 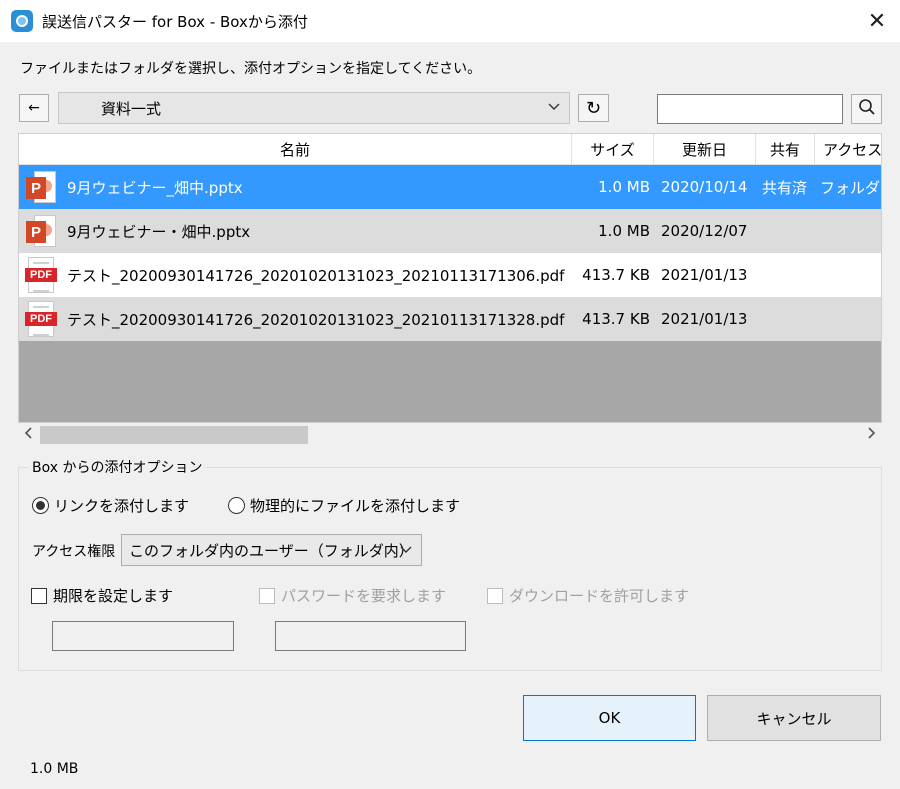 I want to click on status-bar-text: 1.0 MB, so click(x=54, y=769).